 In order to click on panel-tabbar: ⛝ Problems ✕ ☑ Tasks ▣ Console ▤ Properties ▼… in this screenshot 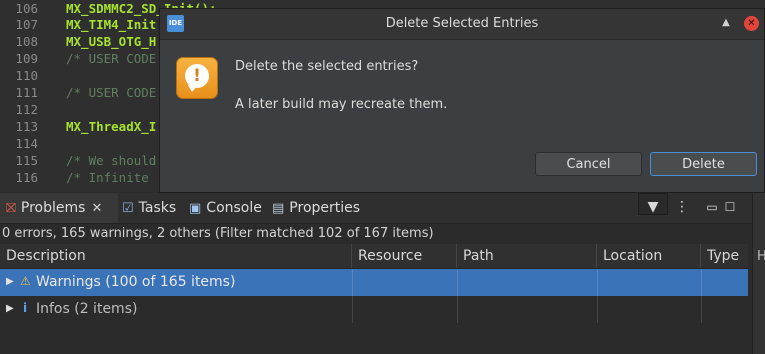, I will do `click(376, 208)`.